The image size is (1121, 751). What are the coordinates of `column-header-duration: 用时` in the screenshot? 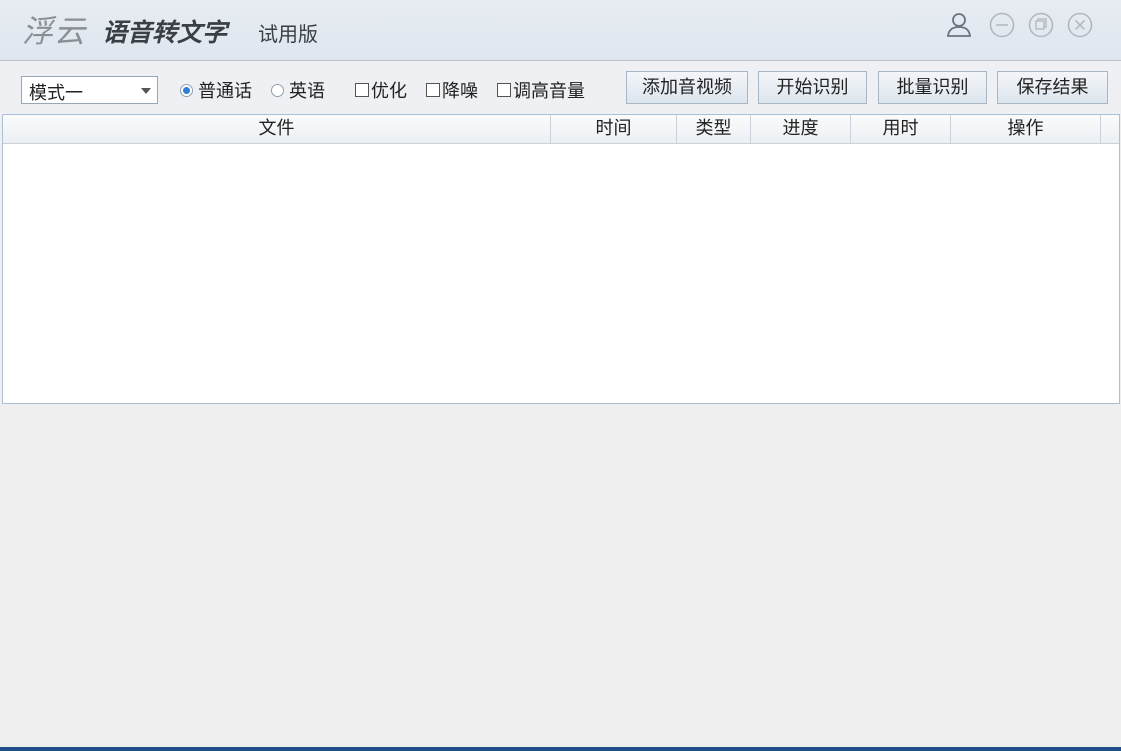 It's located at (901, 129).